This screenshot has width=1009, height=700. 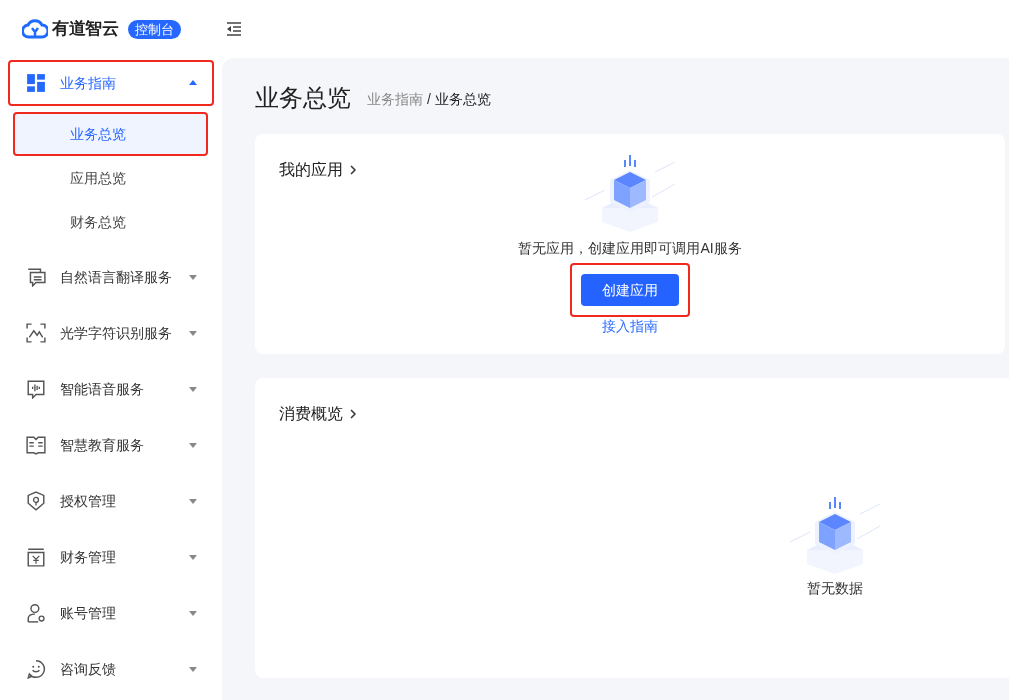 What do you see at coordinates (111, 333) in the screenshot?
I see `sidebar-group: 光学字符识别服务` at bounding box center [111, 333].